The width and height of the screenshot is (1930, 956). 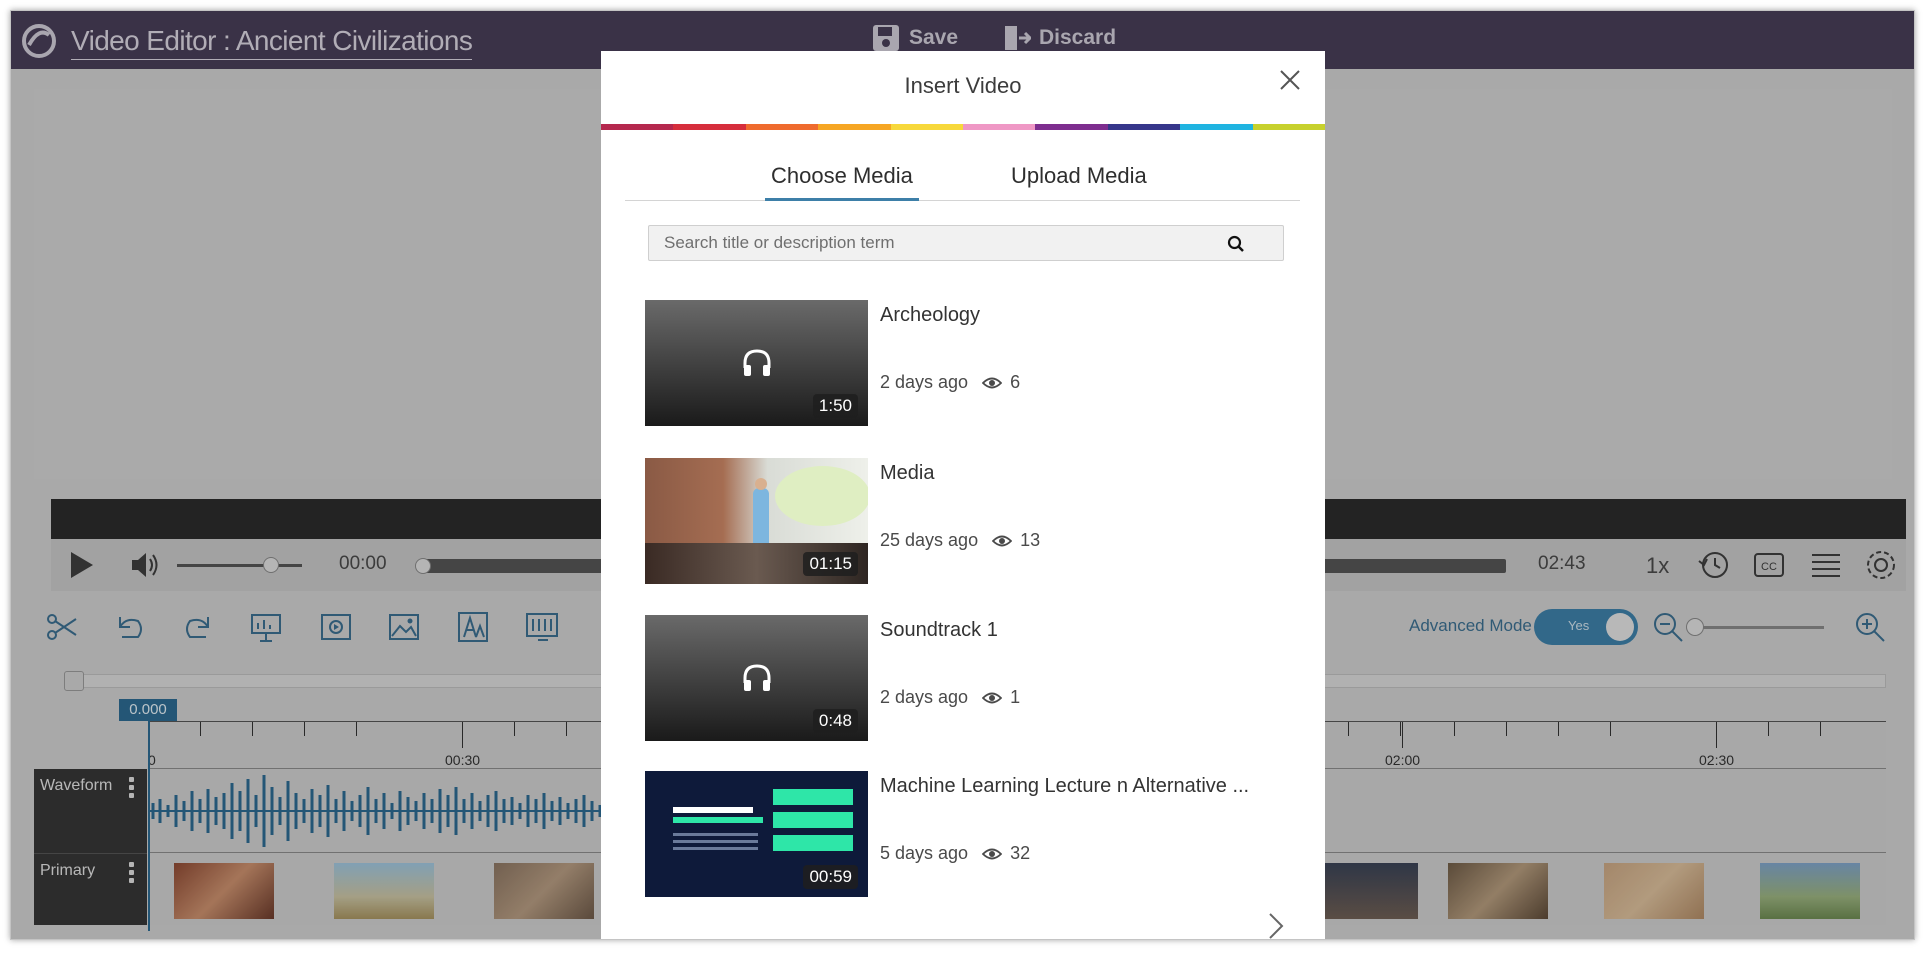 What do you see at coordinates (1236, 244) in the screenshot?
I see `search-icon` at bounding box center [1236, 244].